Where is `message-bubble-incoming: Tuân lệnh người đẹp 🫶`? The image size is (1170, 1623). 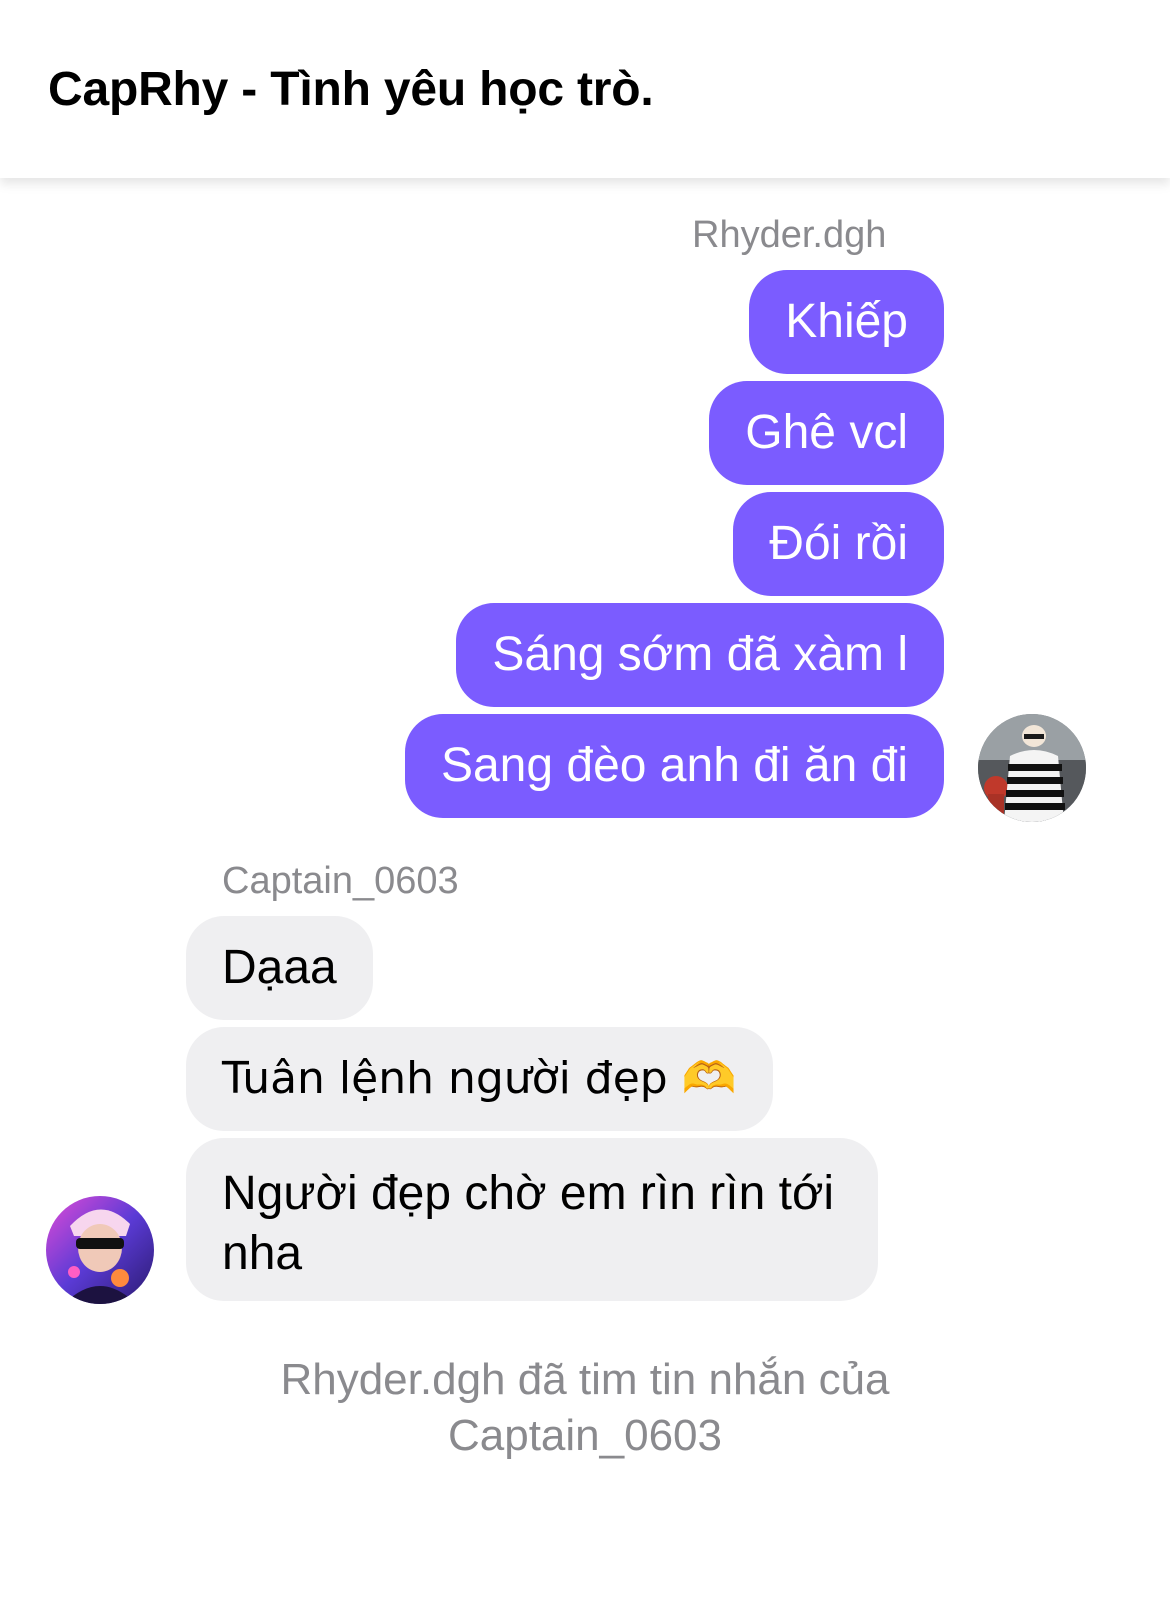
message-bubble-incoming: Tuân lệnh người đẹp 🫶 is located at coordinates (479, 1079).